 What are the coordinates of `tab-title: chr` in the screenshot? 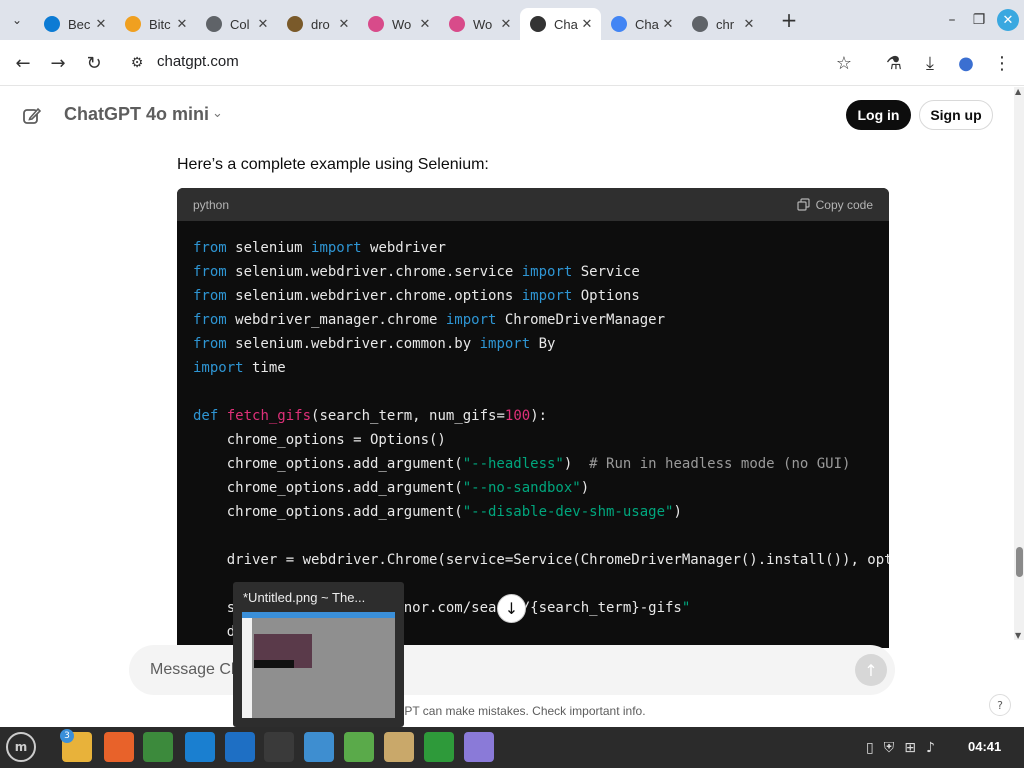 It's located at (725, 24).